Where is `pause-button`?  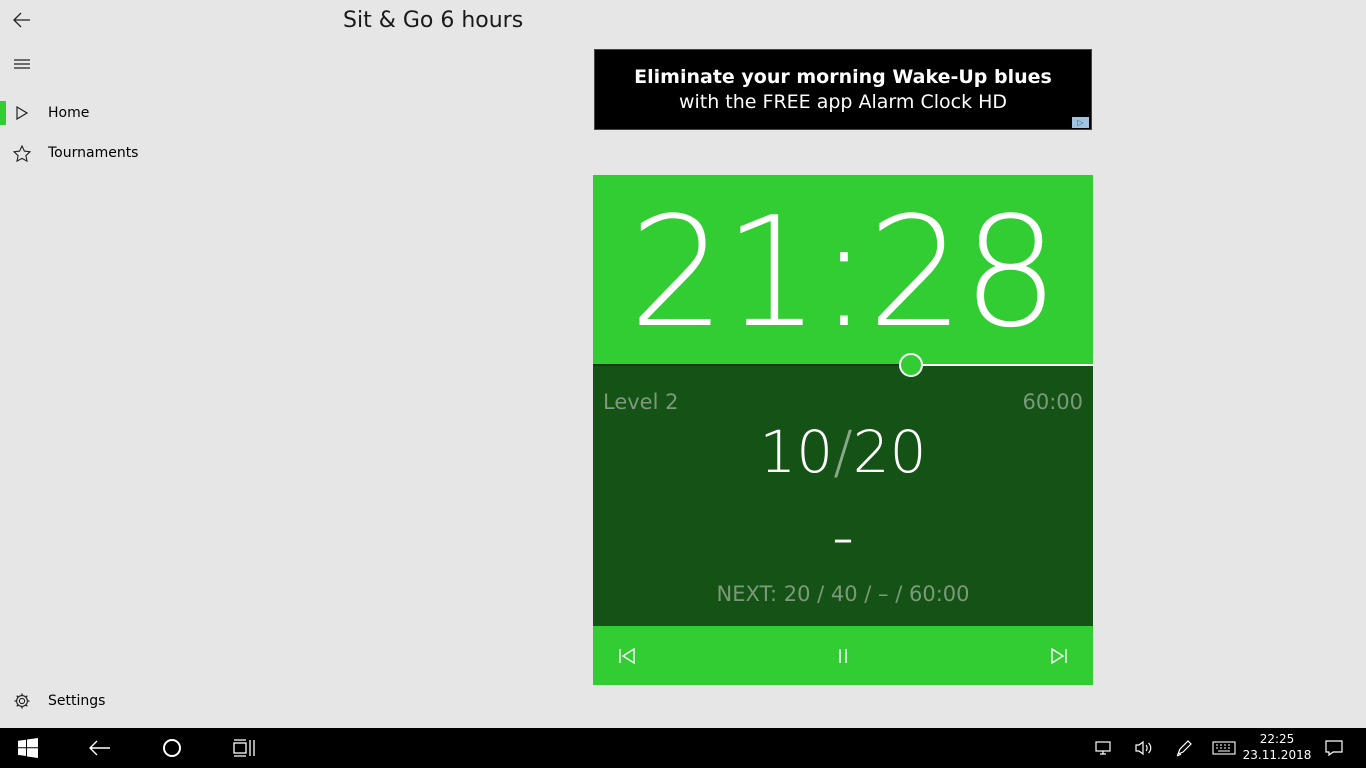 pause-button is located at coordinates (843, 655).